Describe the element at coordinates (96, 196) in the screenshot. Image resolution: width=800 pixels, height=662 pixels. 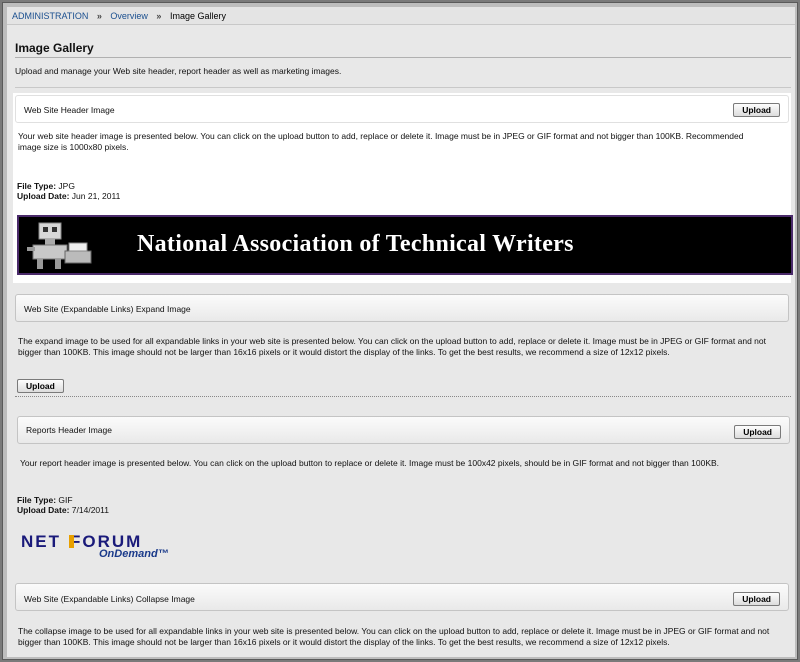
I see `upload-date-value: Jun 21, 2011` at that location.